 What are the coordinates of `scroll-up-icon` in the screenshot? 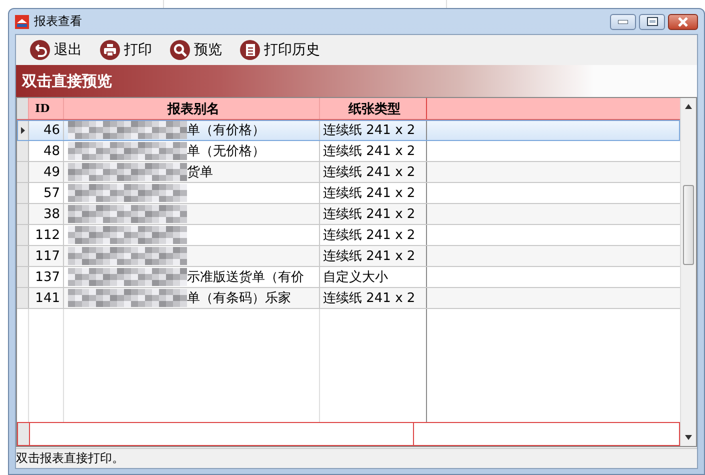 It's located at (688, 106).